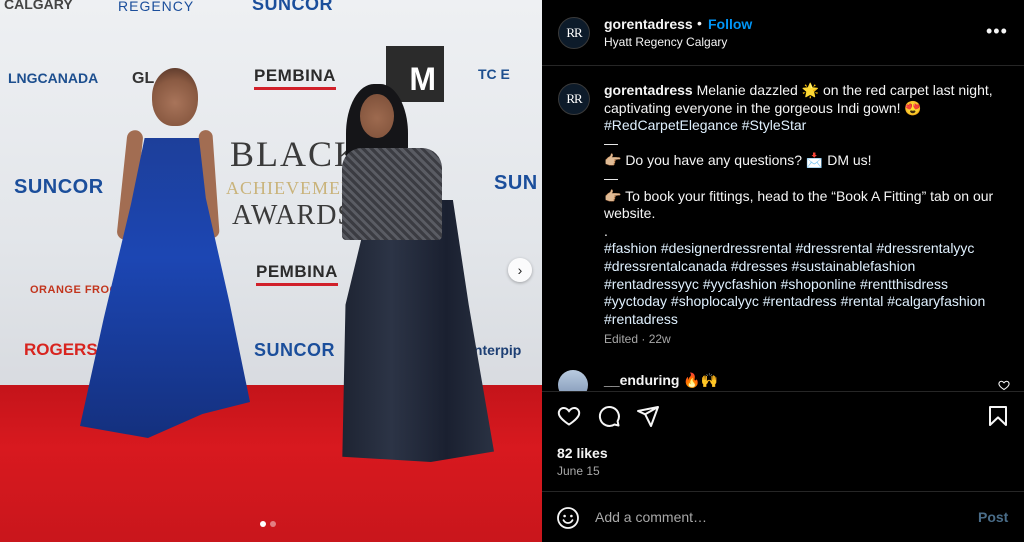 The height and width of the screenshot is (542, 1024). What do you see at coordinates (578, 471) in the screenshot?
I see `post-date: June 15` at bounding box center [578, 471].